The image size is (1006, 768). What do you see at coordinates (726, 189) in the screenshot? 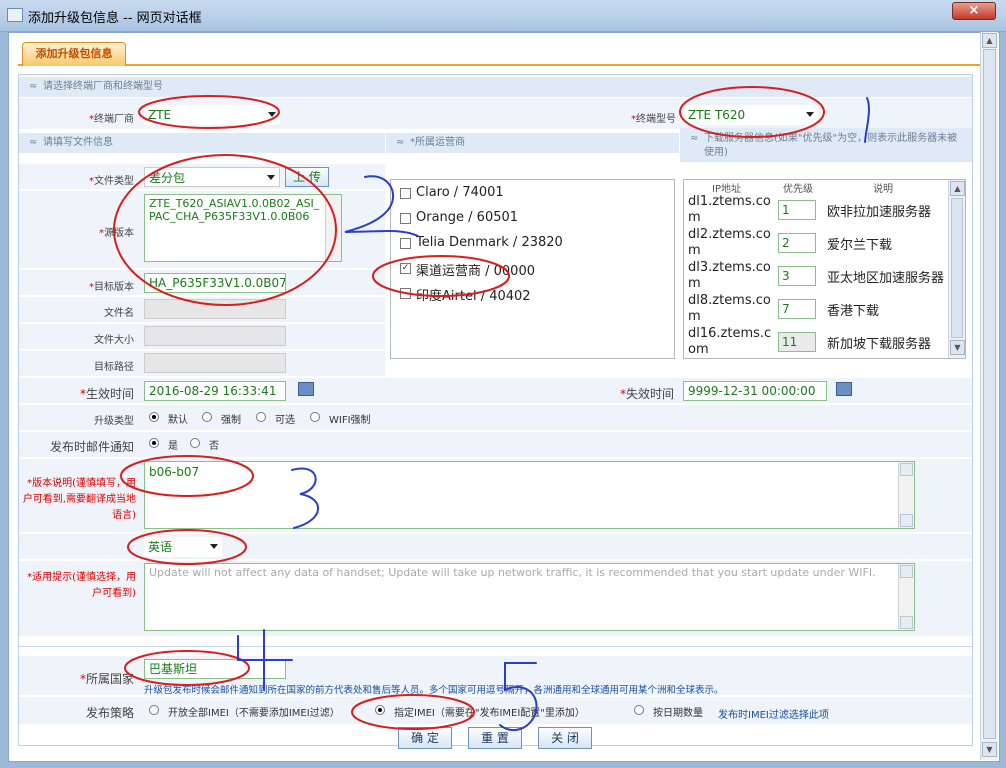
I see `server-header-ip: IP地址` at bounding box center [726, 189].